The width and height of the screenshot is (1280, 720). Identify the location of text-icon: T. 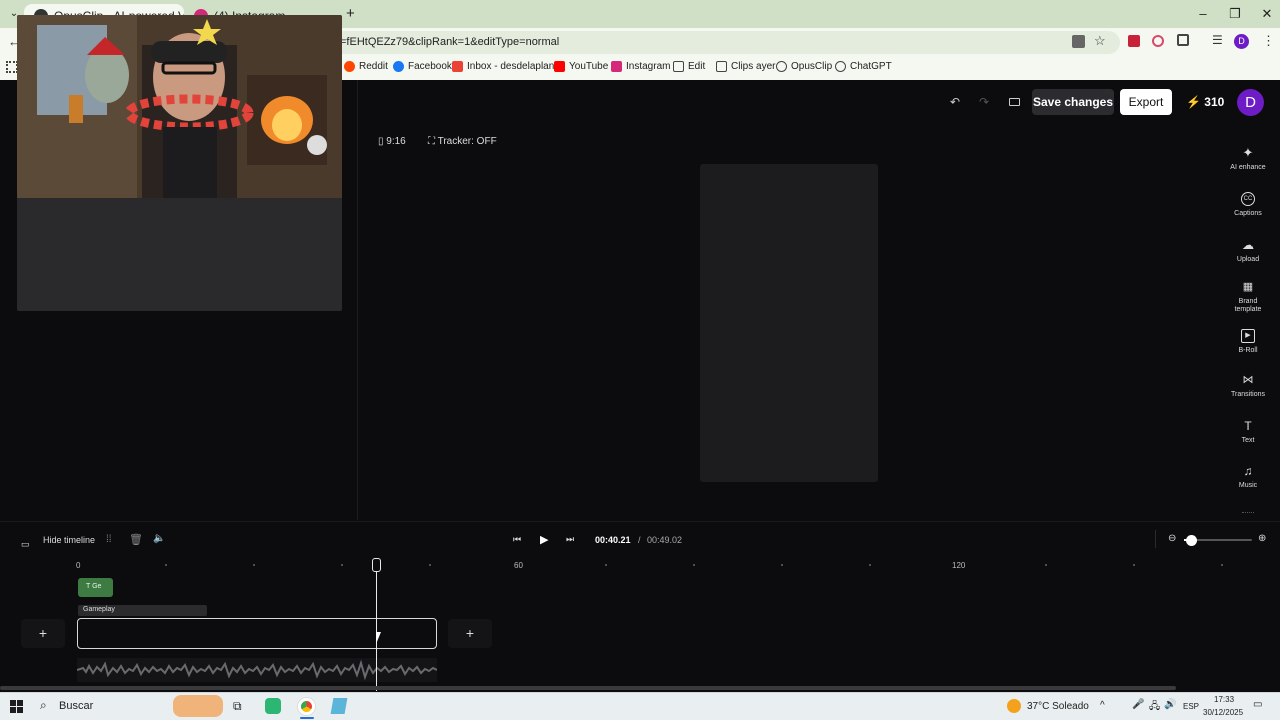
(1248, 426).